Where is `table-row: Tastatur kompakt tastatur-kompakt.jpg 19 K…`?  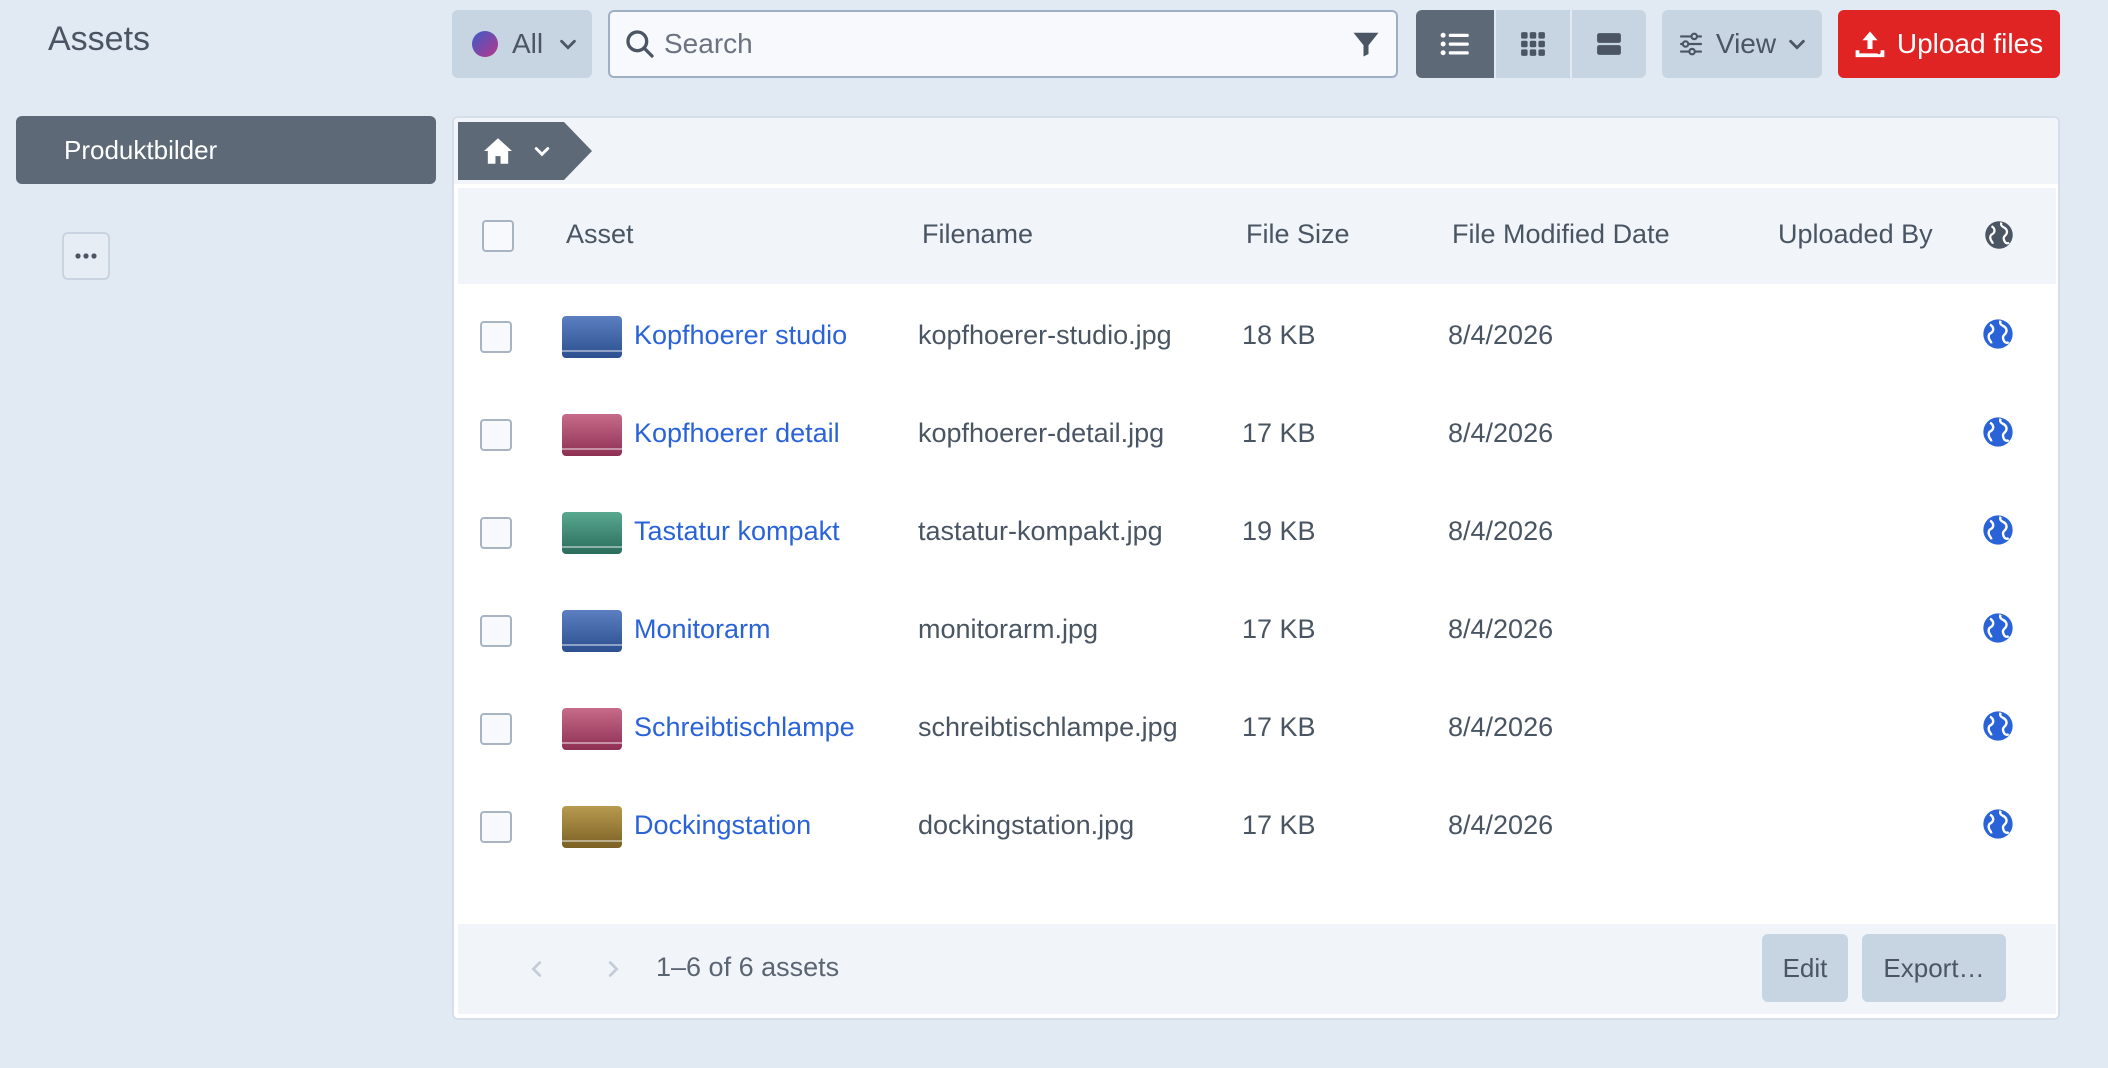
table-row: Tastatur kompakt tastatur-kompakt.jpg 19 K… is located at coordinates (1256, 533).